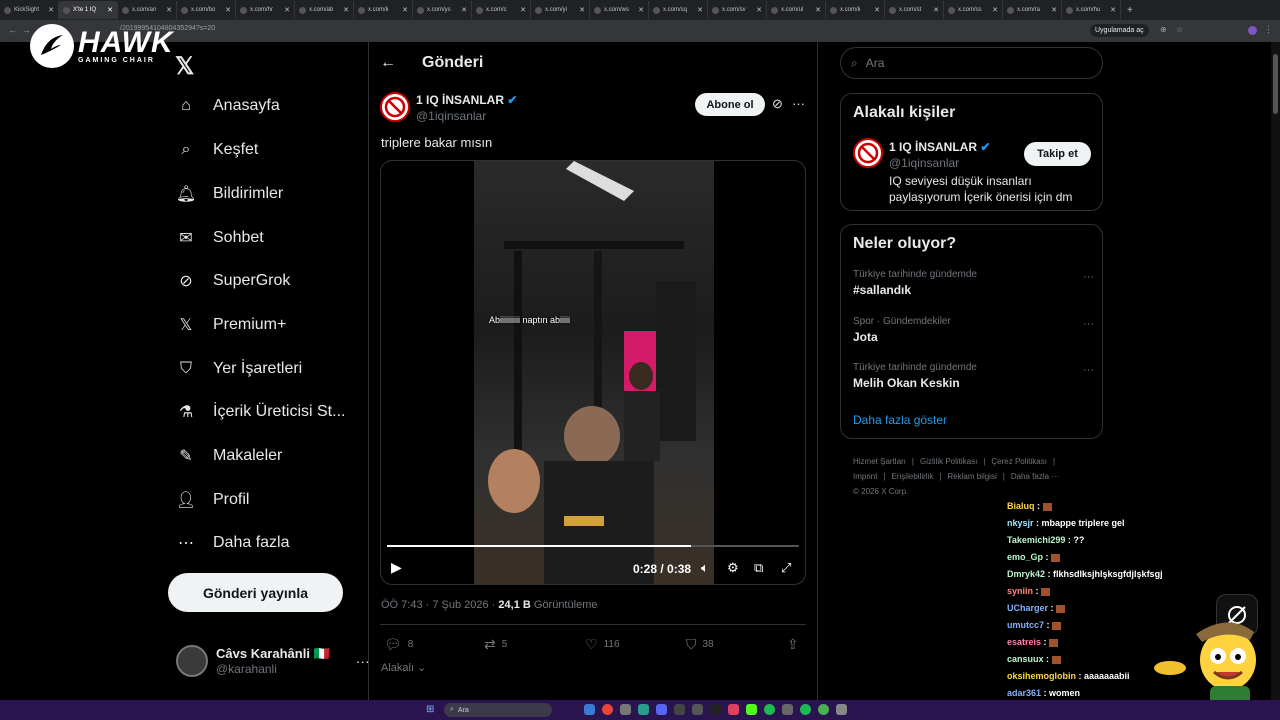 This screenshot has width=1280, height=720. What do you see at coordinates (388, 63) in the screenshot?
I see `back-arrow-icon: ←` at bounding box center [388, 63].